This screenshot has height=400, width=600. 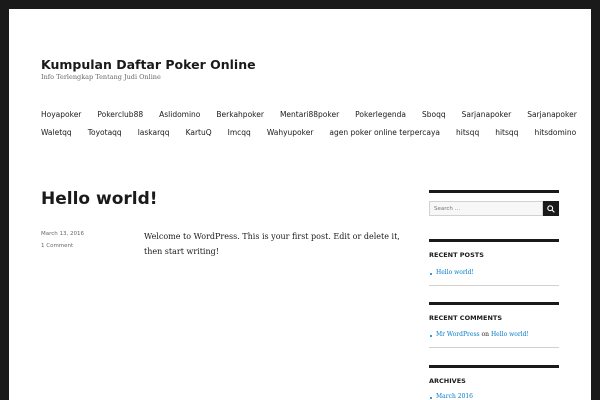 I want to click on menu-item-waletqq: Waletqq, so click(x=56, y=132).